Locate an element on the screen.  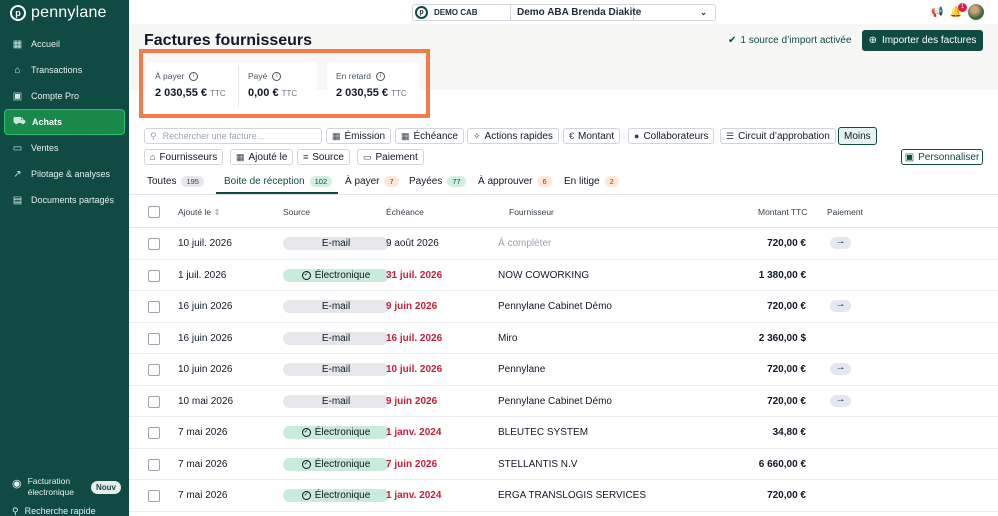
info-icon: i is located at coordinates (380, 76).